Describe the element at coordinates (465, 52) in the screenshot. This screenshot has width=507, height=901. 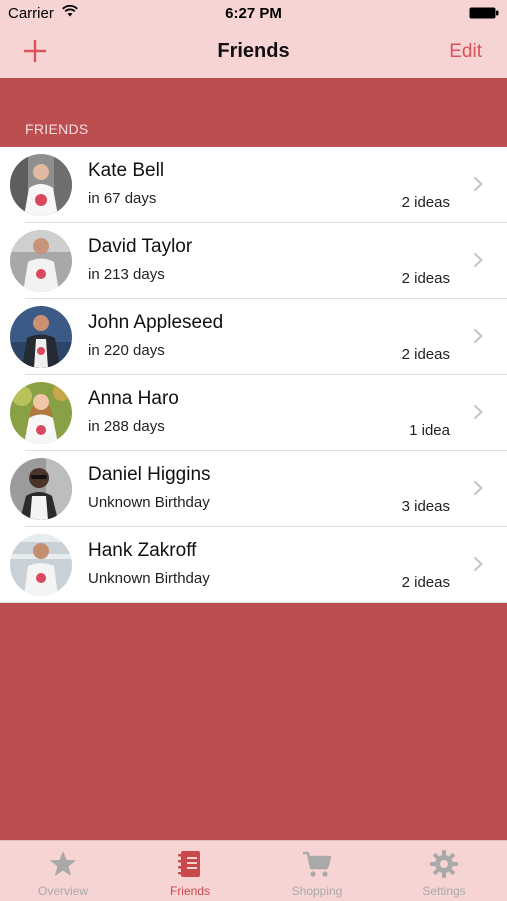
I see `edit-button: Edit` at that location.